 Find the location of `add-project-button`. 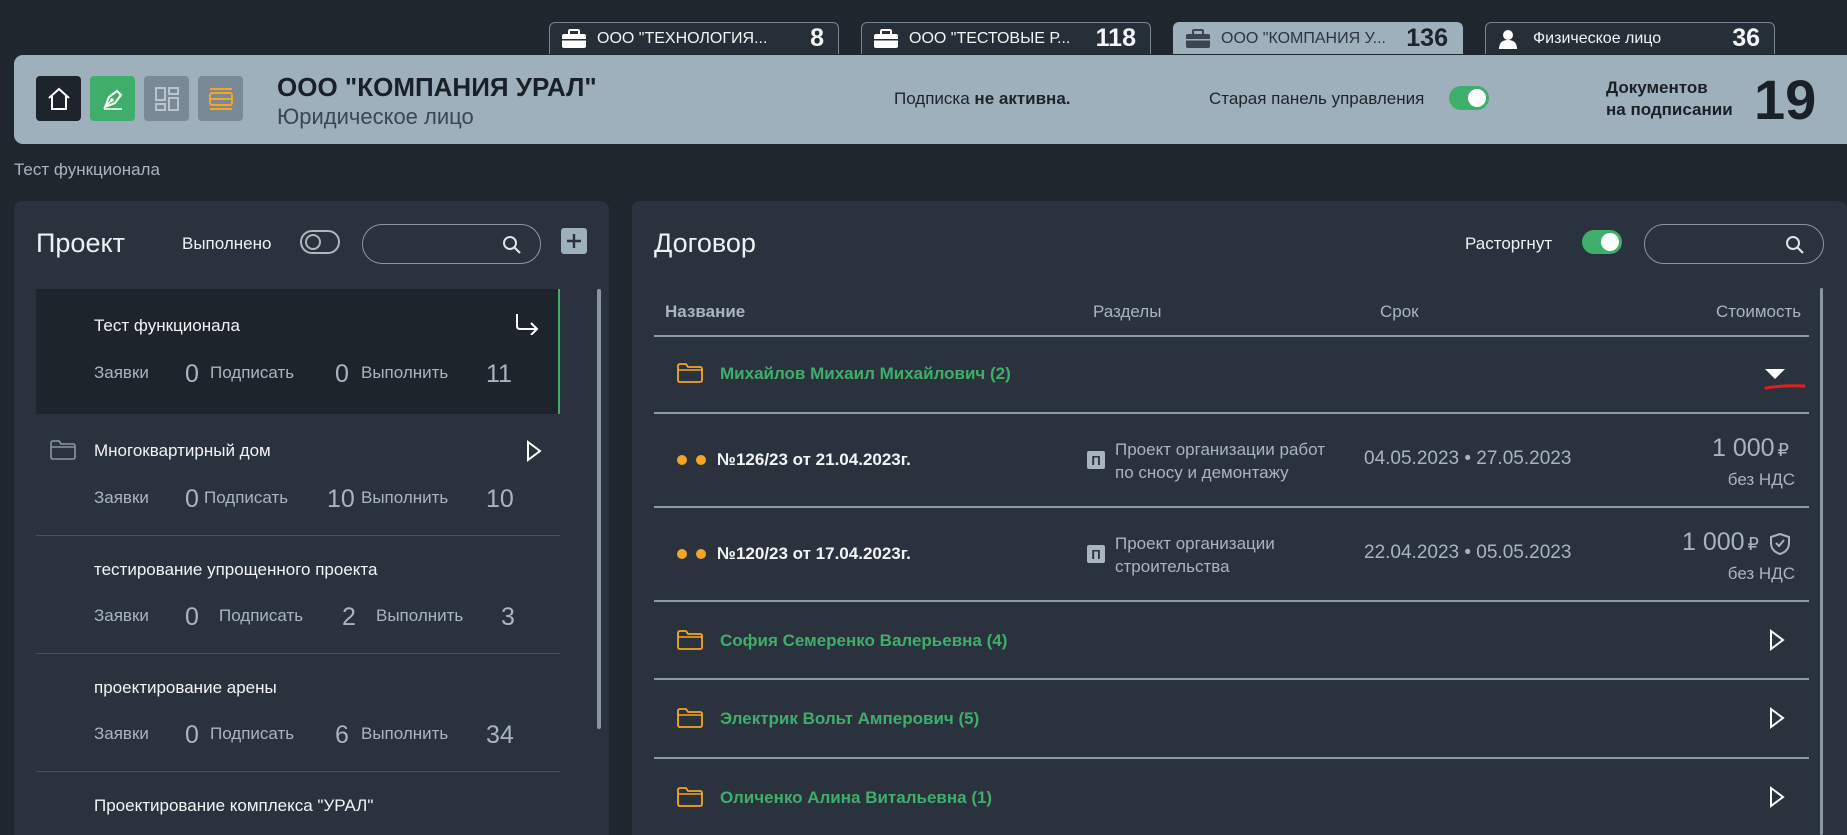

add-project-button is located at coordinates (574, 241).